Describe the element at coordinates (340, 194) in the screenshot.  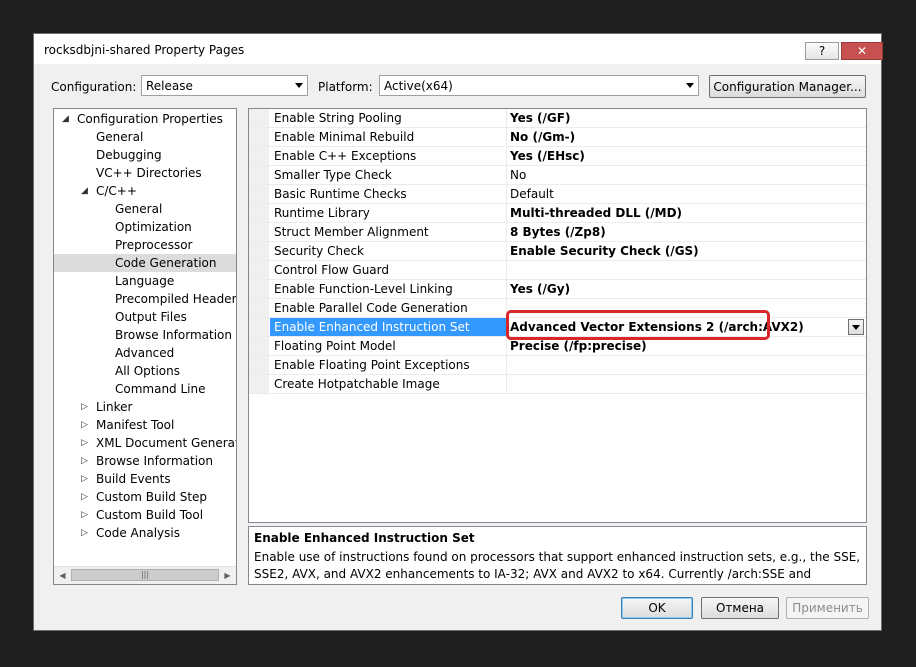
I see `property-name: Basic Runtime Checks` at that location.